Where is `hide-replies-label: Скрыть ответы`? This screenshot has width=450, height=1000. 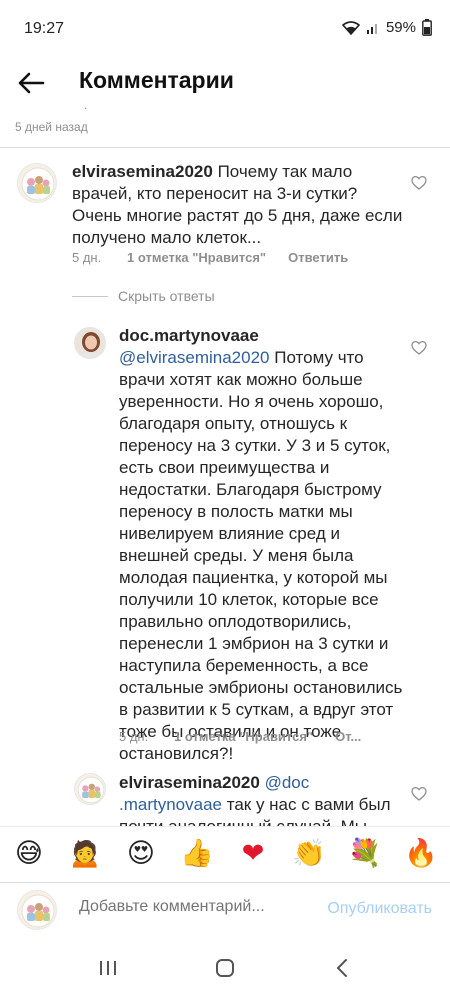
hide-replies-label: Скрыть ответы is located at coordinates (166, 296).